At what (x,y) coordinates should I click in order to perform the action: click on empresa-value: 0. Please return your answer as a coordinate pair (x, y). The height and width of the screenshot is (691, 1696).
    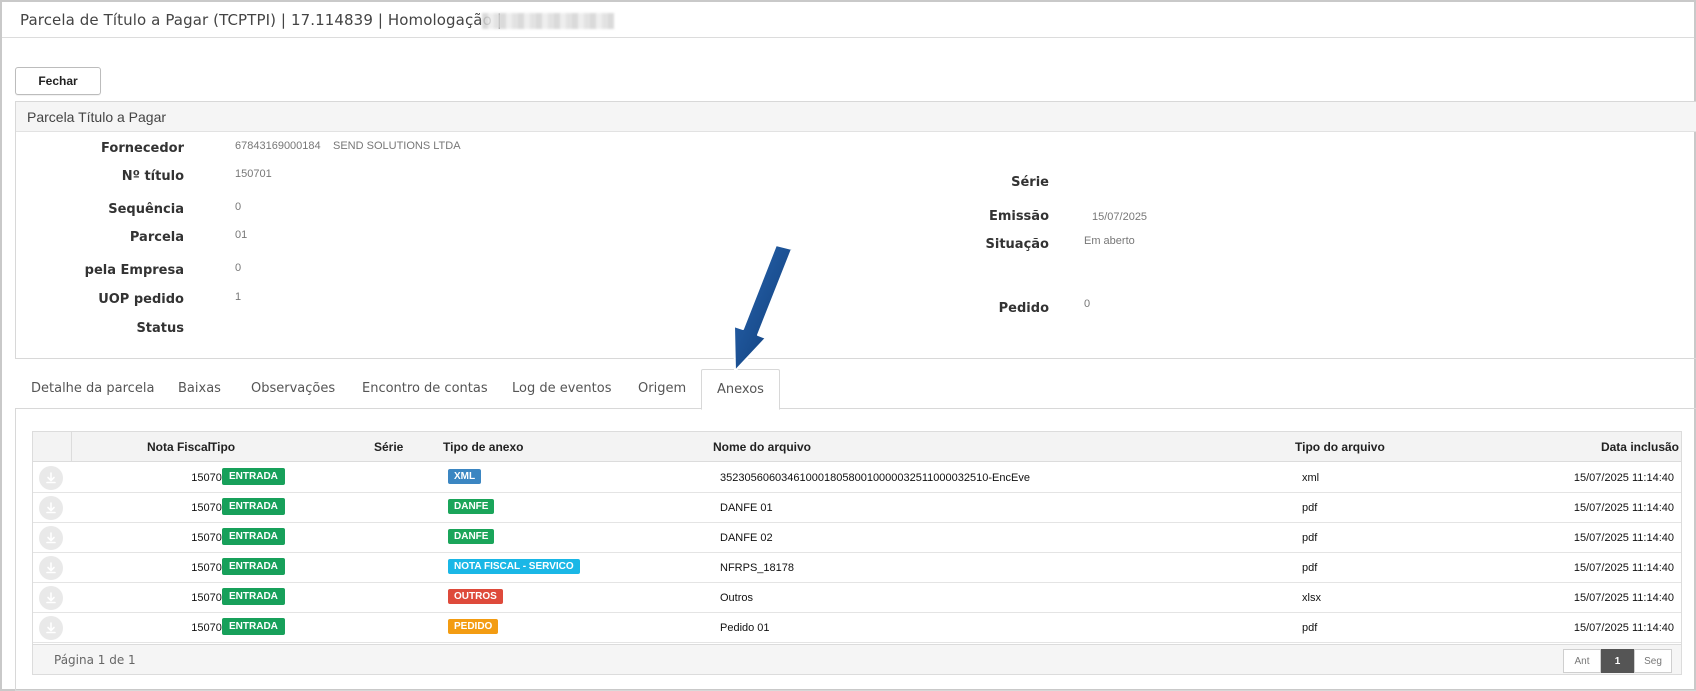
    Looking at the image, I should click on (238, 268).